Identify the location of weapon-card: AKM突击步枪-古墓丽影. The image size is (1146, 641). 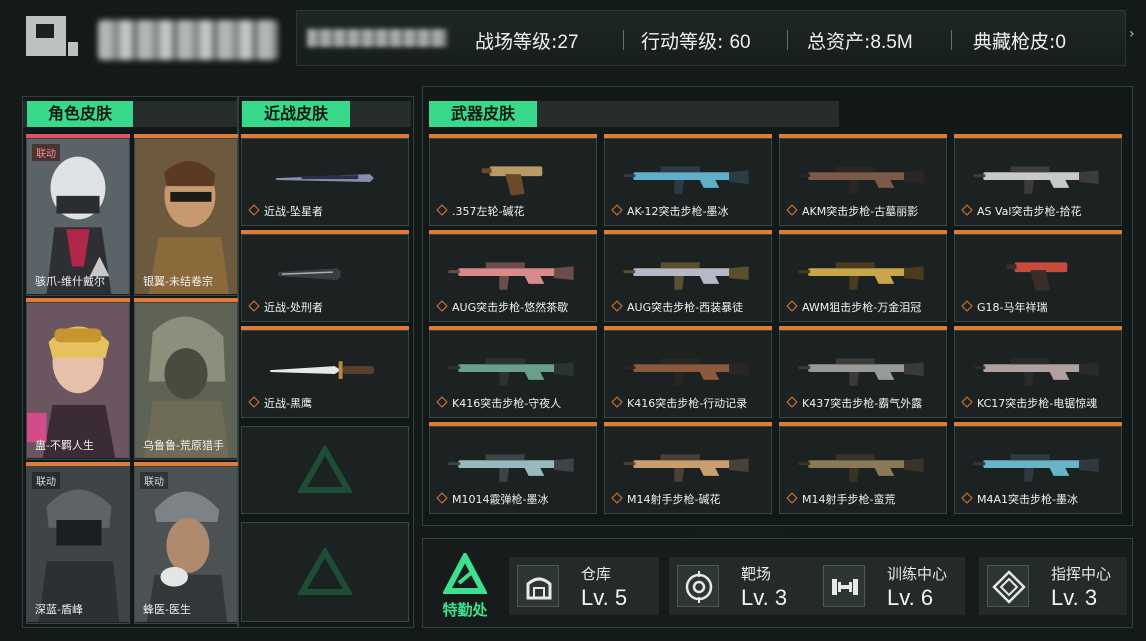
(863, 180).